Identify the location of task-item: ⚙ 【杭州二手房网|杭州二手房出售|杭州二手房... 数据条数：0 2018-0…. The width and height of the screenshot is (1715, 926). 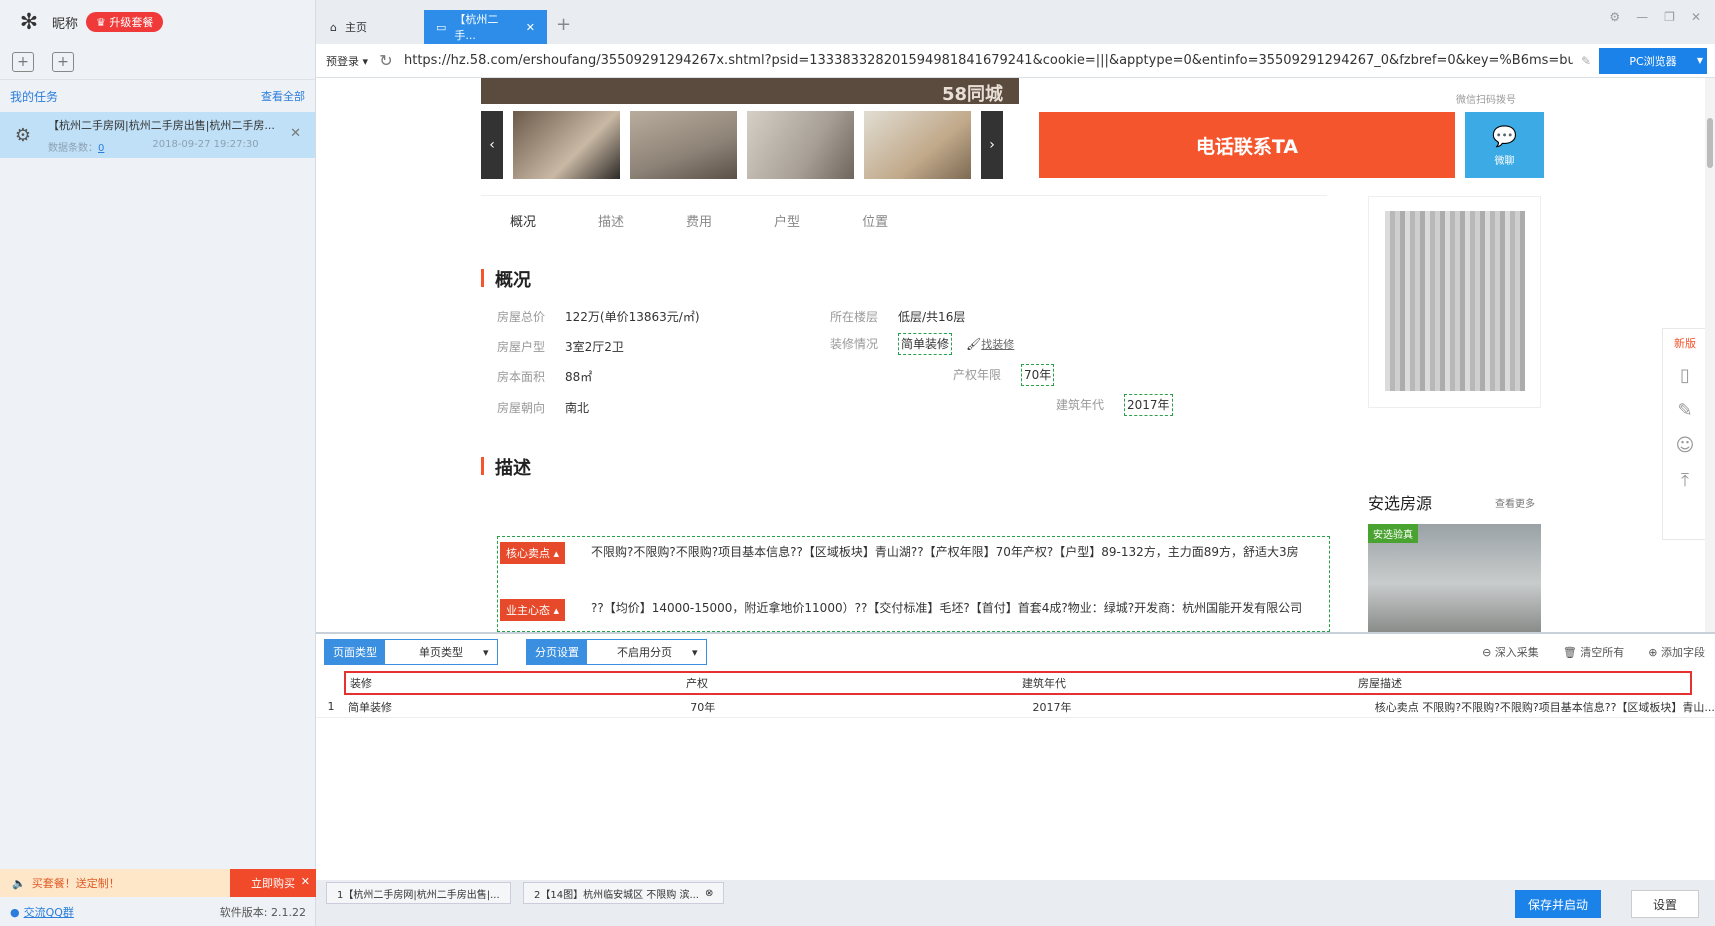
(157, 135).